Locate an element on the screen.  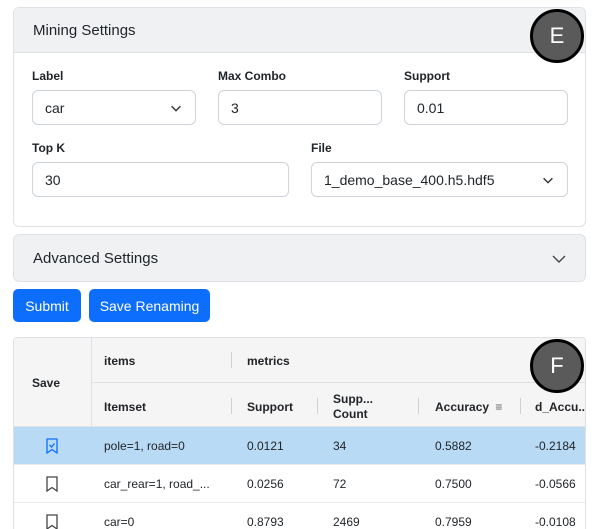
max-combo-input: 3 is located at coordinates (300, 107).